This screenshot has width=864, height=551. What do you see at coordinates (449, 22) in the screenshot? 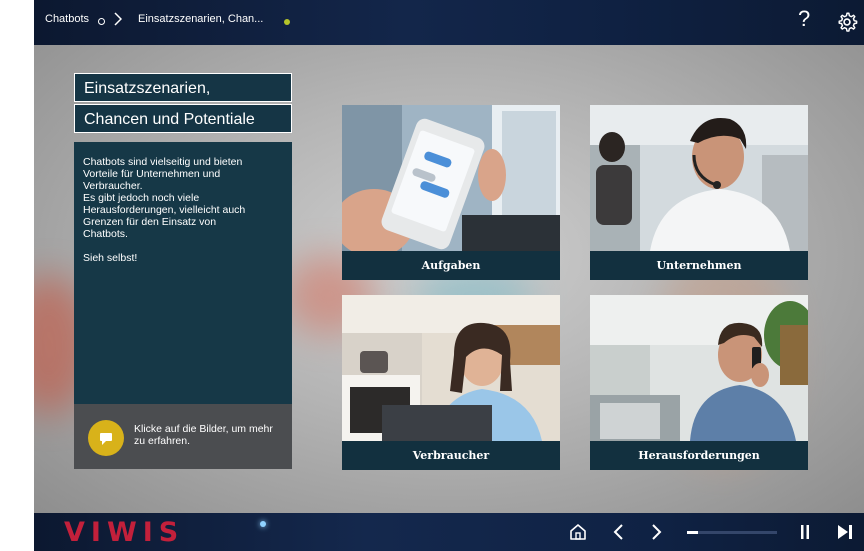
I see `top-bar: Chatbots Einsatzszenarien, Chan... ?` at bounding box center [449, 22].